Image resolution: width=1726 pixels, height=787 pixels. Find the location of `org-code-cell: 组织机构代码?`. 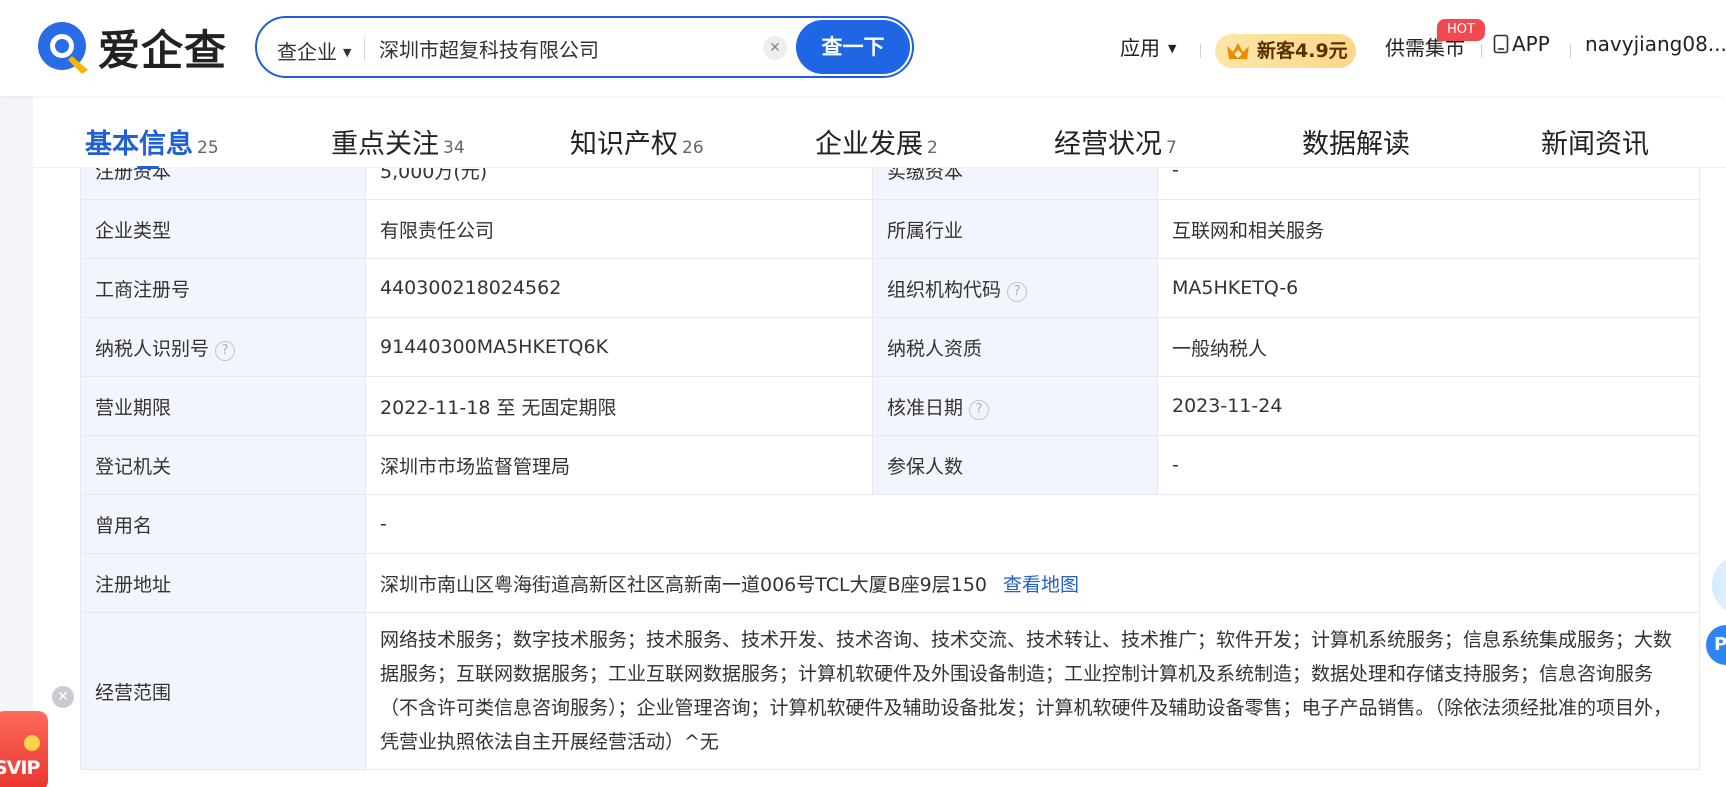

org-code-cell: 组织机构代码? is located at coordinates (1015, 288).